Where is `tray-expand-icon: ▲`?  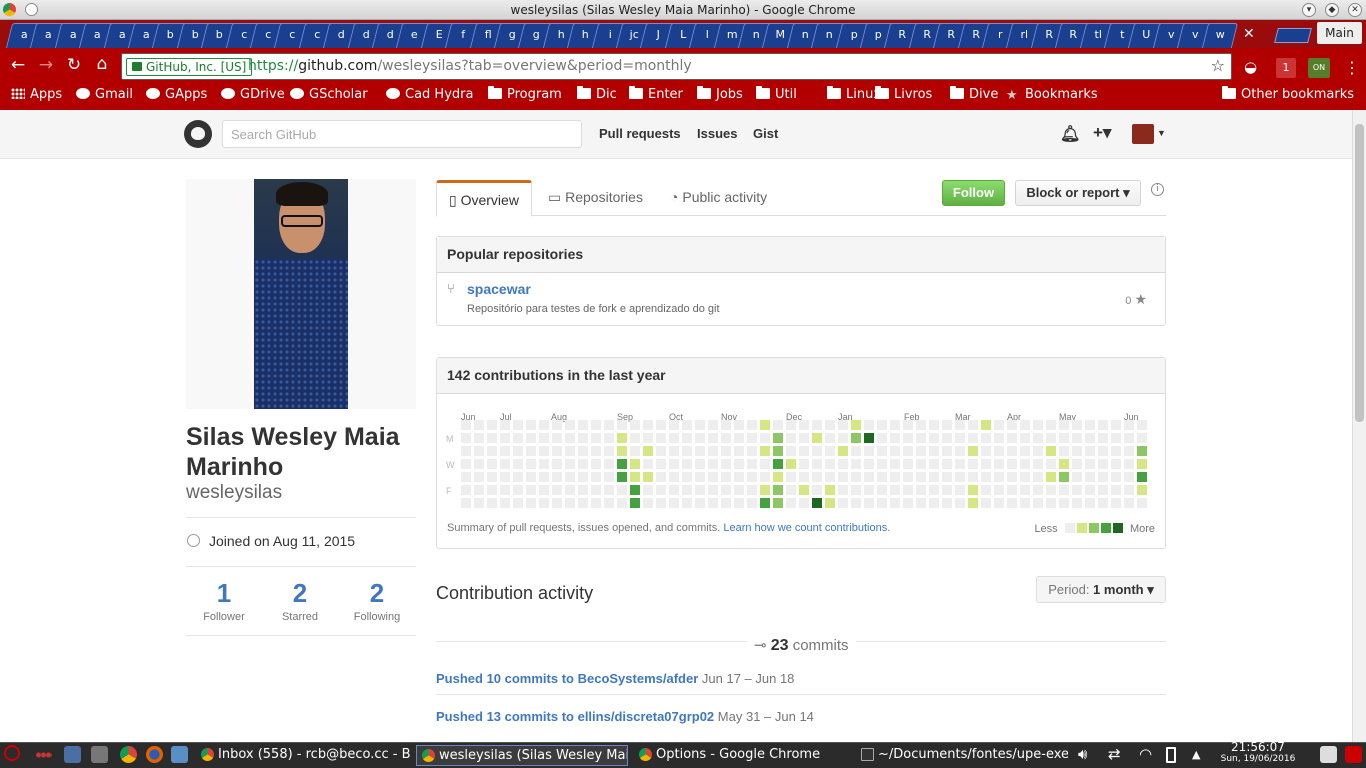 tray-expand-icon: ▲ is located at coordinates (1196, 754).